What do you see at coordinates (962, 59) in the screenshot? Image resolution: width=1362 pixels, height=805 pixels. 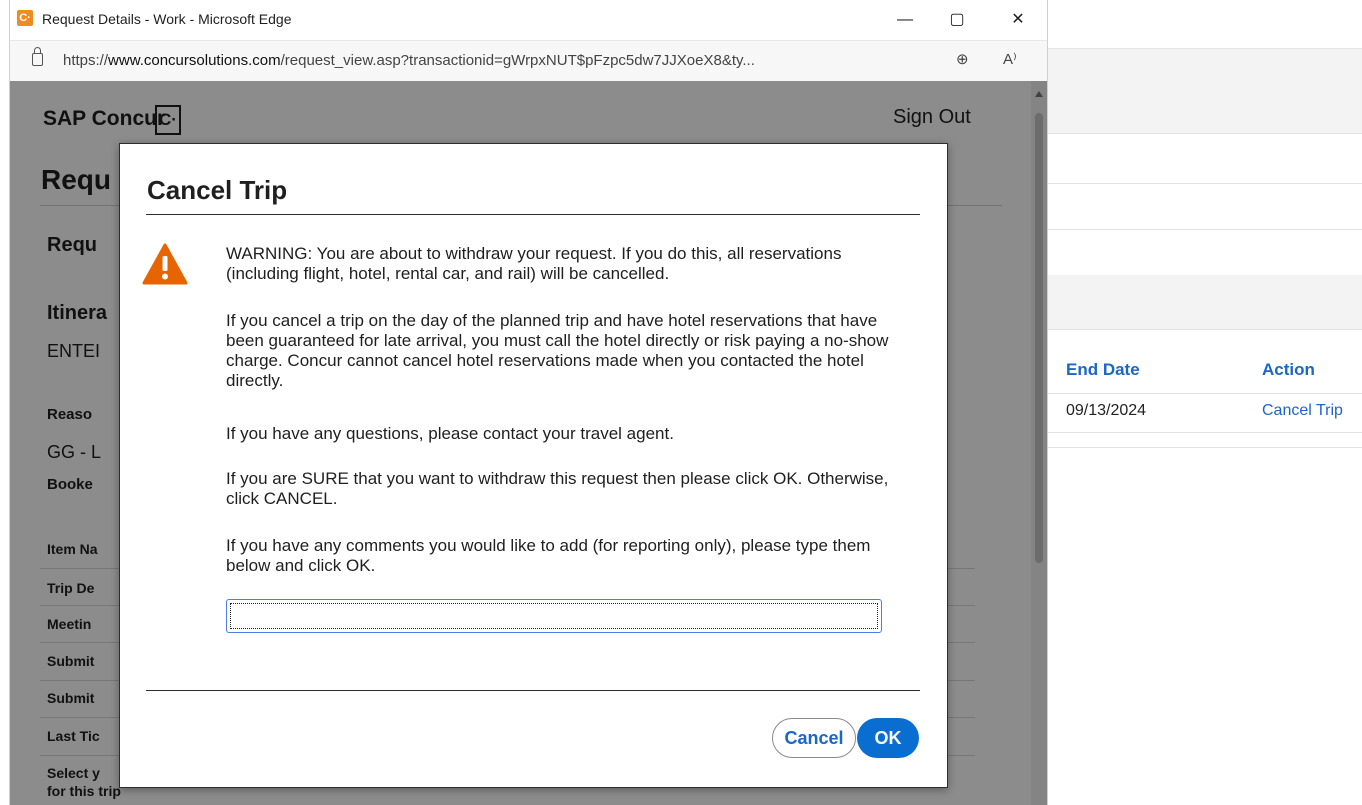 I see `zoom-icon: ⊕` at bounding box center [962, 59].